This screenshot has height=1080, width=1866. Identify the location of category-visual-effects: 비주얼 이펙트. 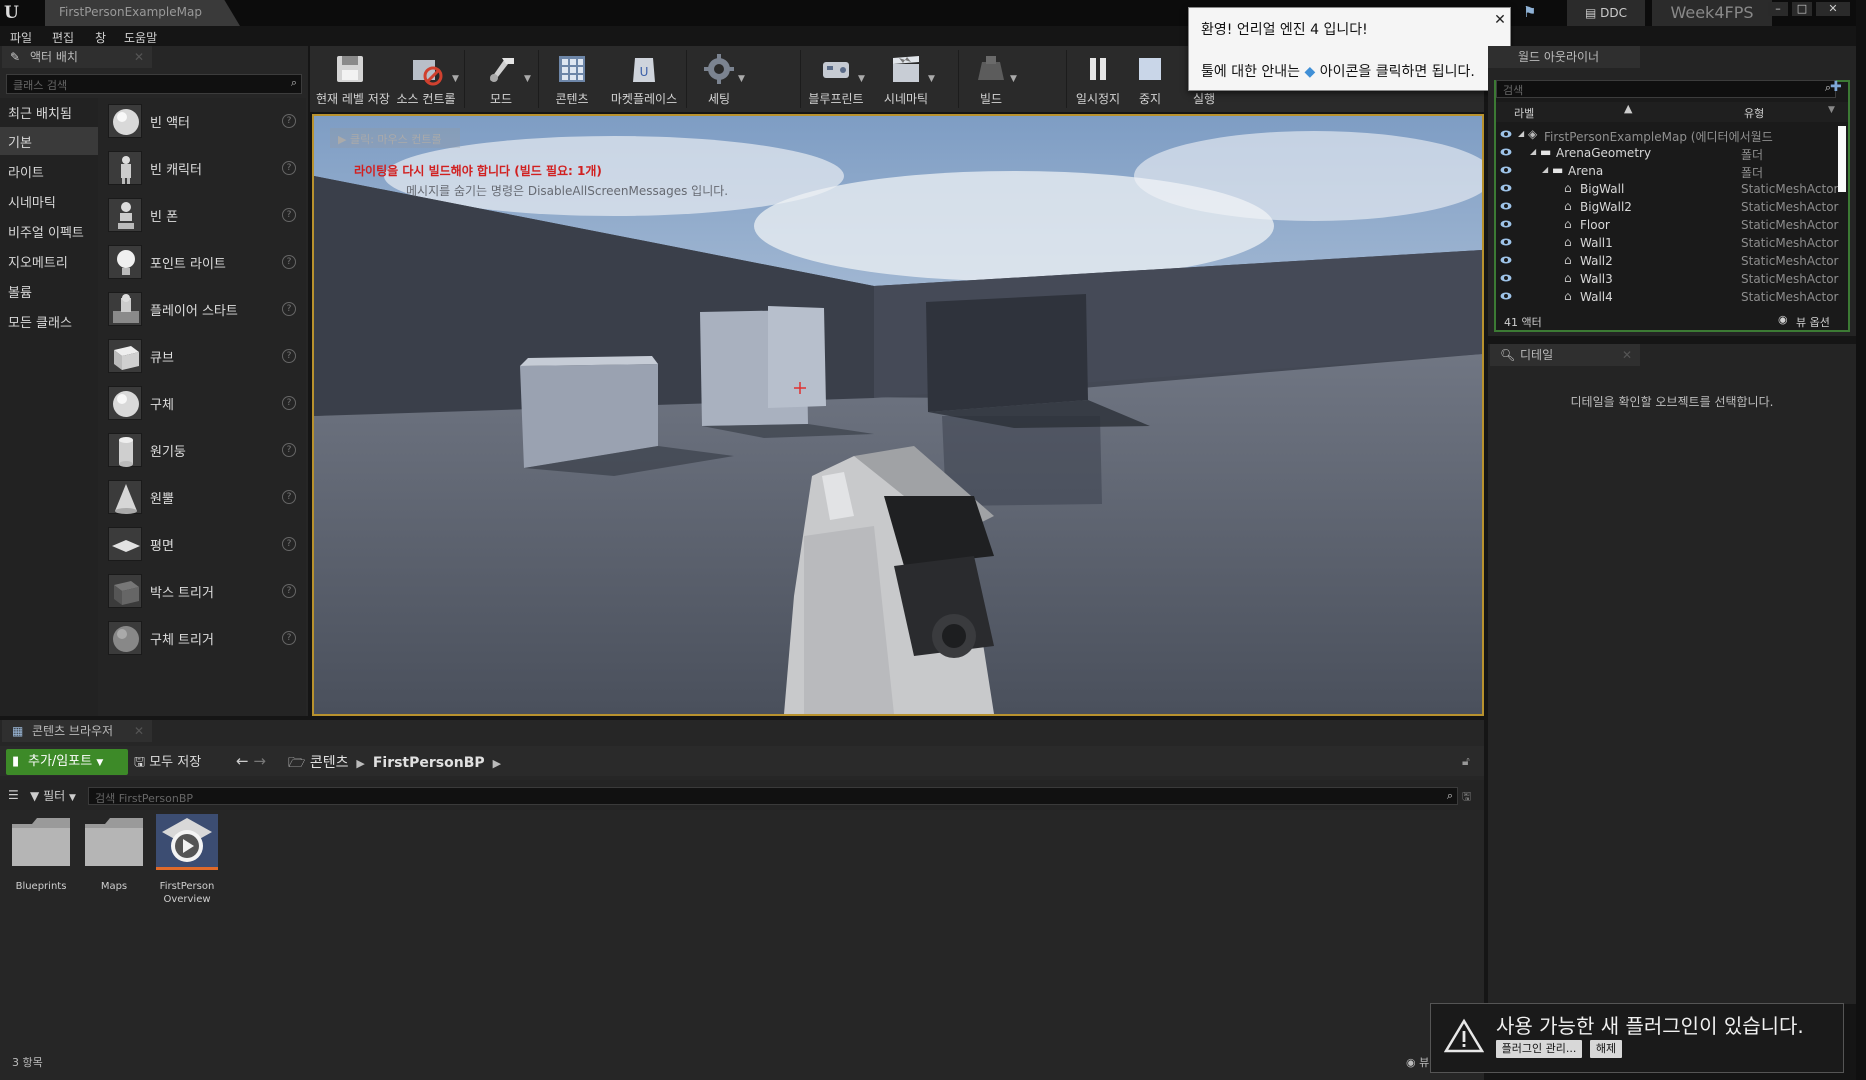
(49, 231).